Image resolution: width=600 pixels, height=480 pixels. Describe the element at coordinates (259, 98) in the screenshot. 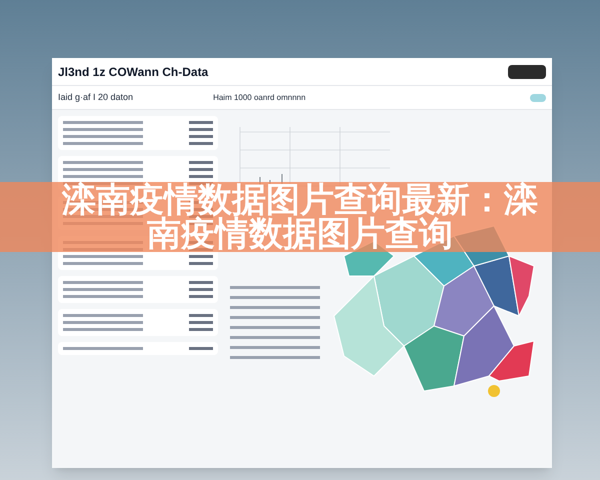

I see `toolbar-label: Haim 1000 oanrd omnnnn` at that location.